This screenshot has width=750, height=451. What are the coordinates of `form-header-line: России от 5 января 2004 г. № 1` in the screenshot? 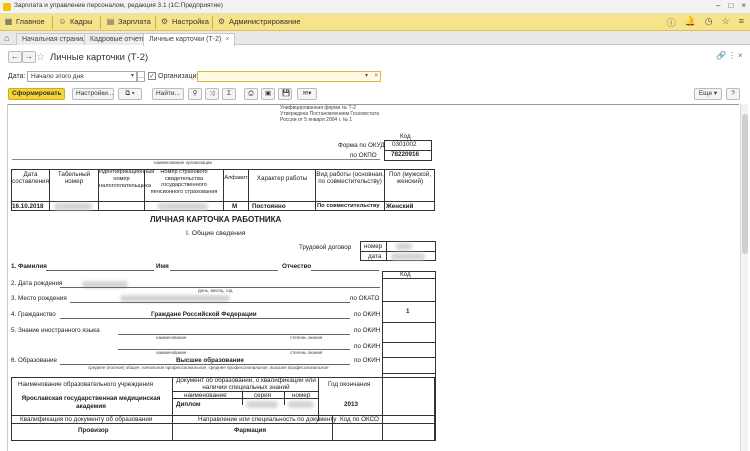 It's located at (316, 120).